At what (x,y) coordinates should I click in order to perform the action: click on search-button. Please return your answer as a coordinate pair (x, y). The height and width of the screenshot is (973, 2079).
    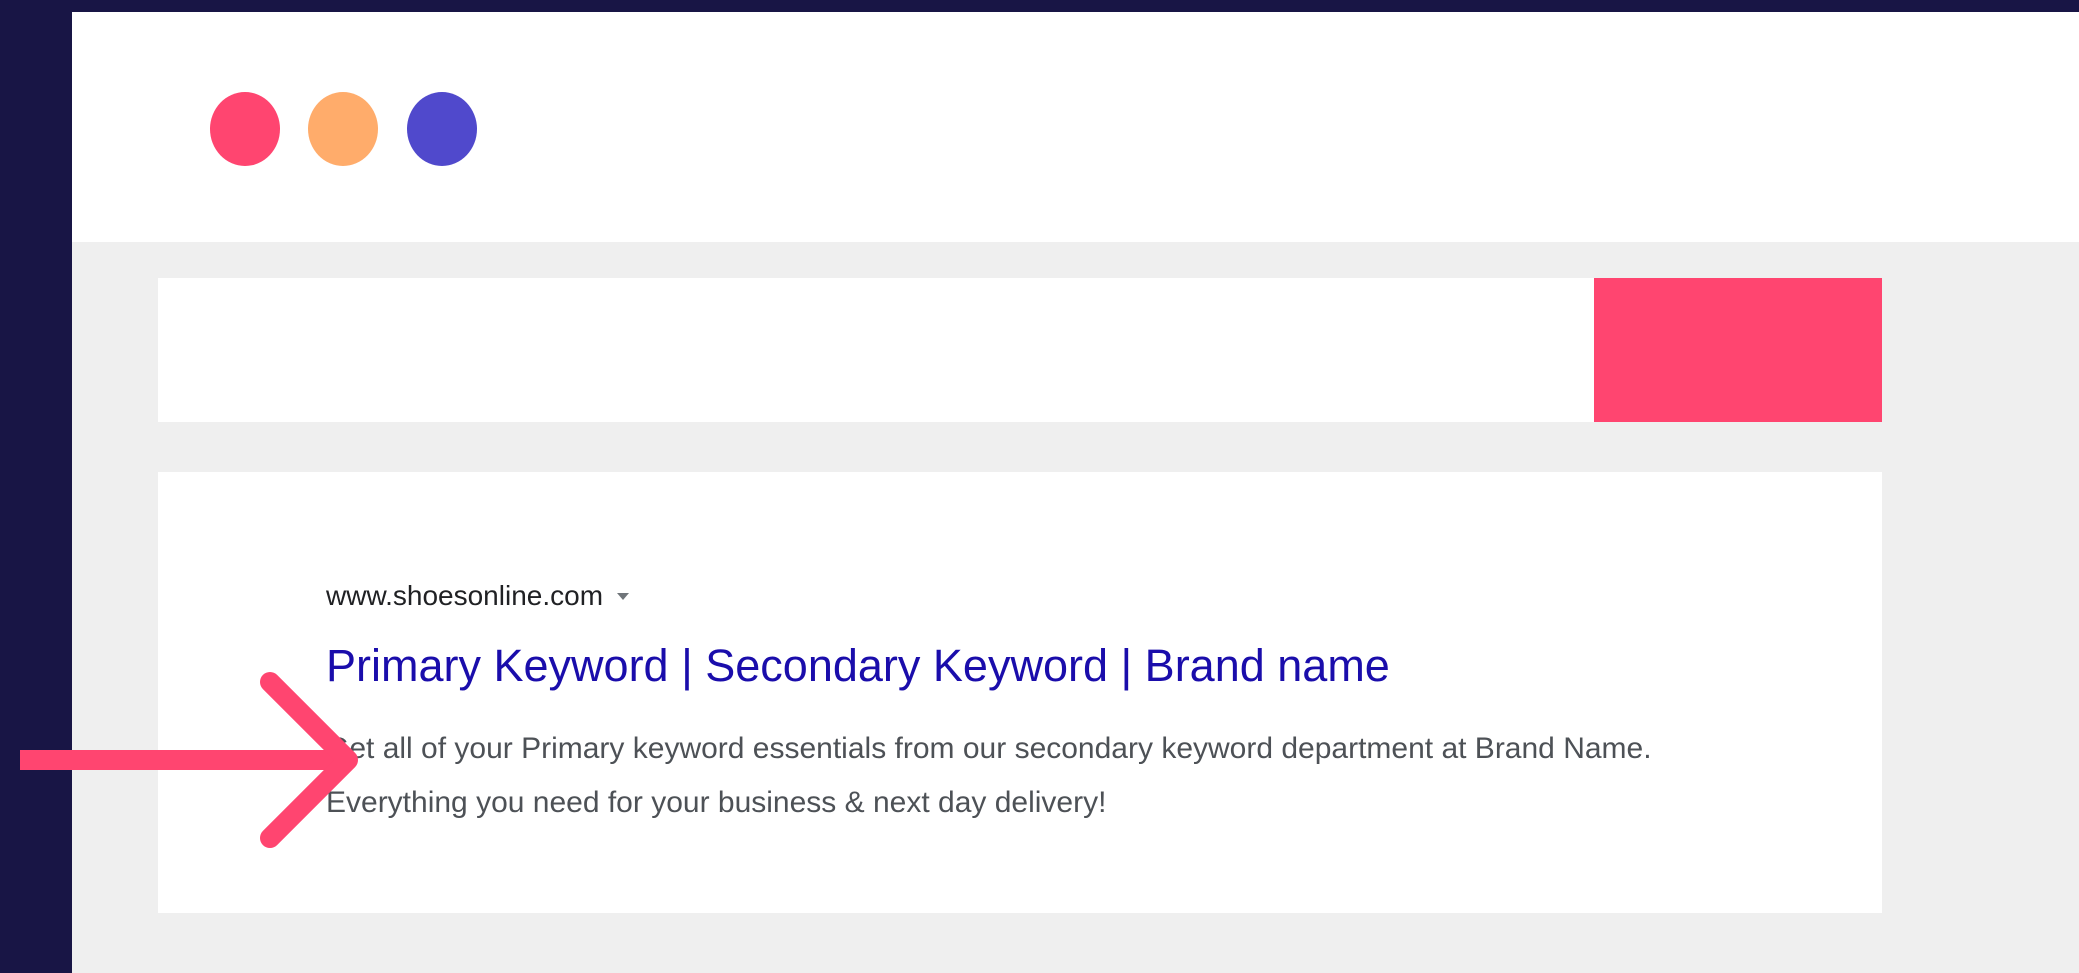
    Looking at the image, I should click on (1738, 350).